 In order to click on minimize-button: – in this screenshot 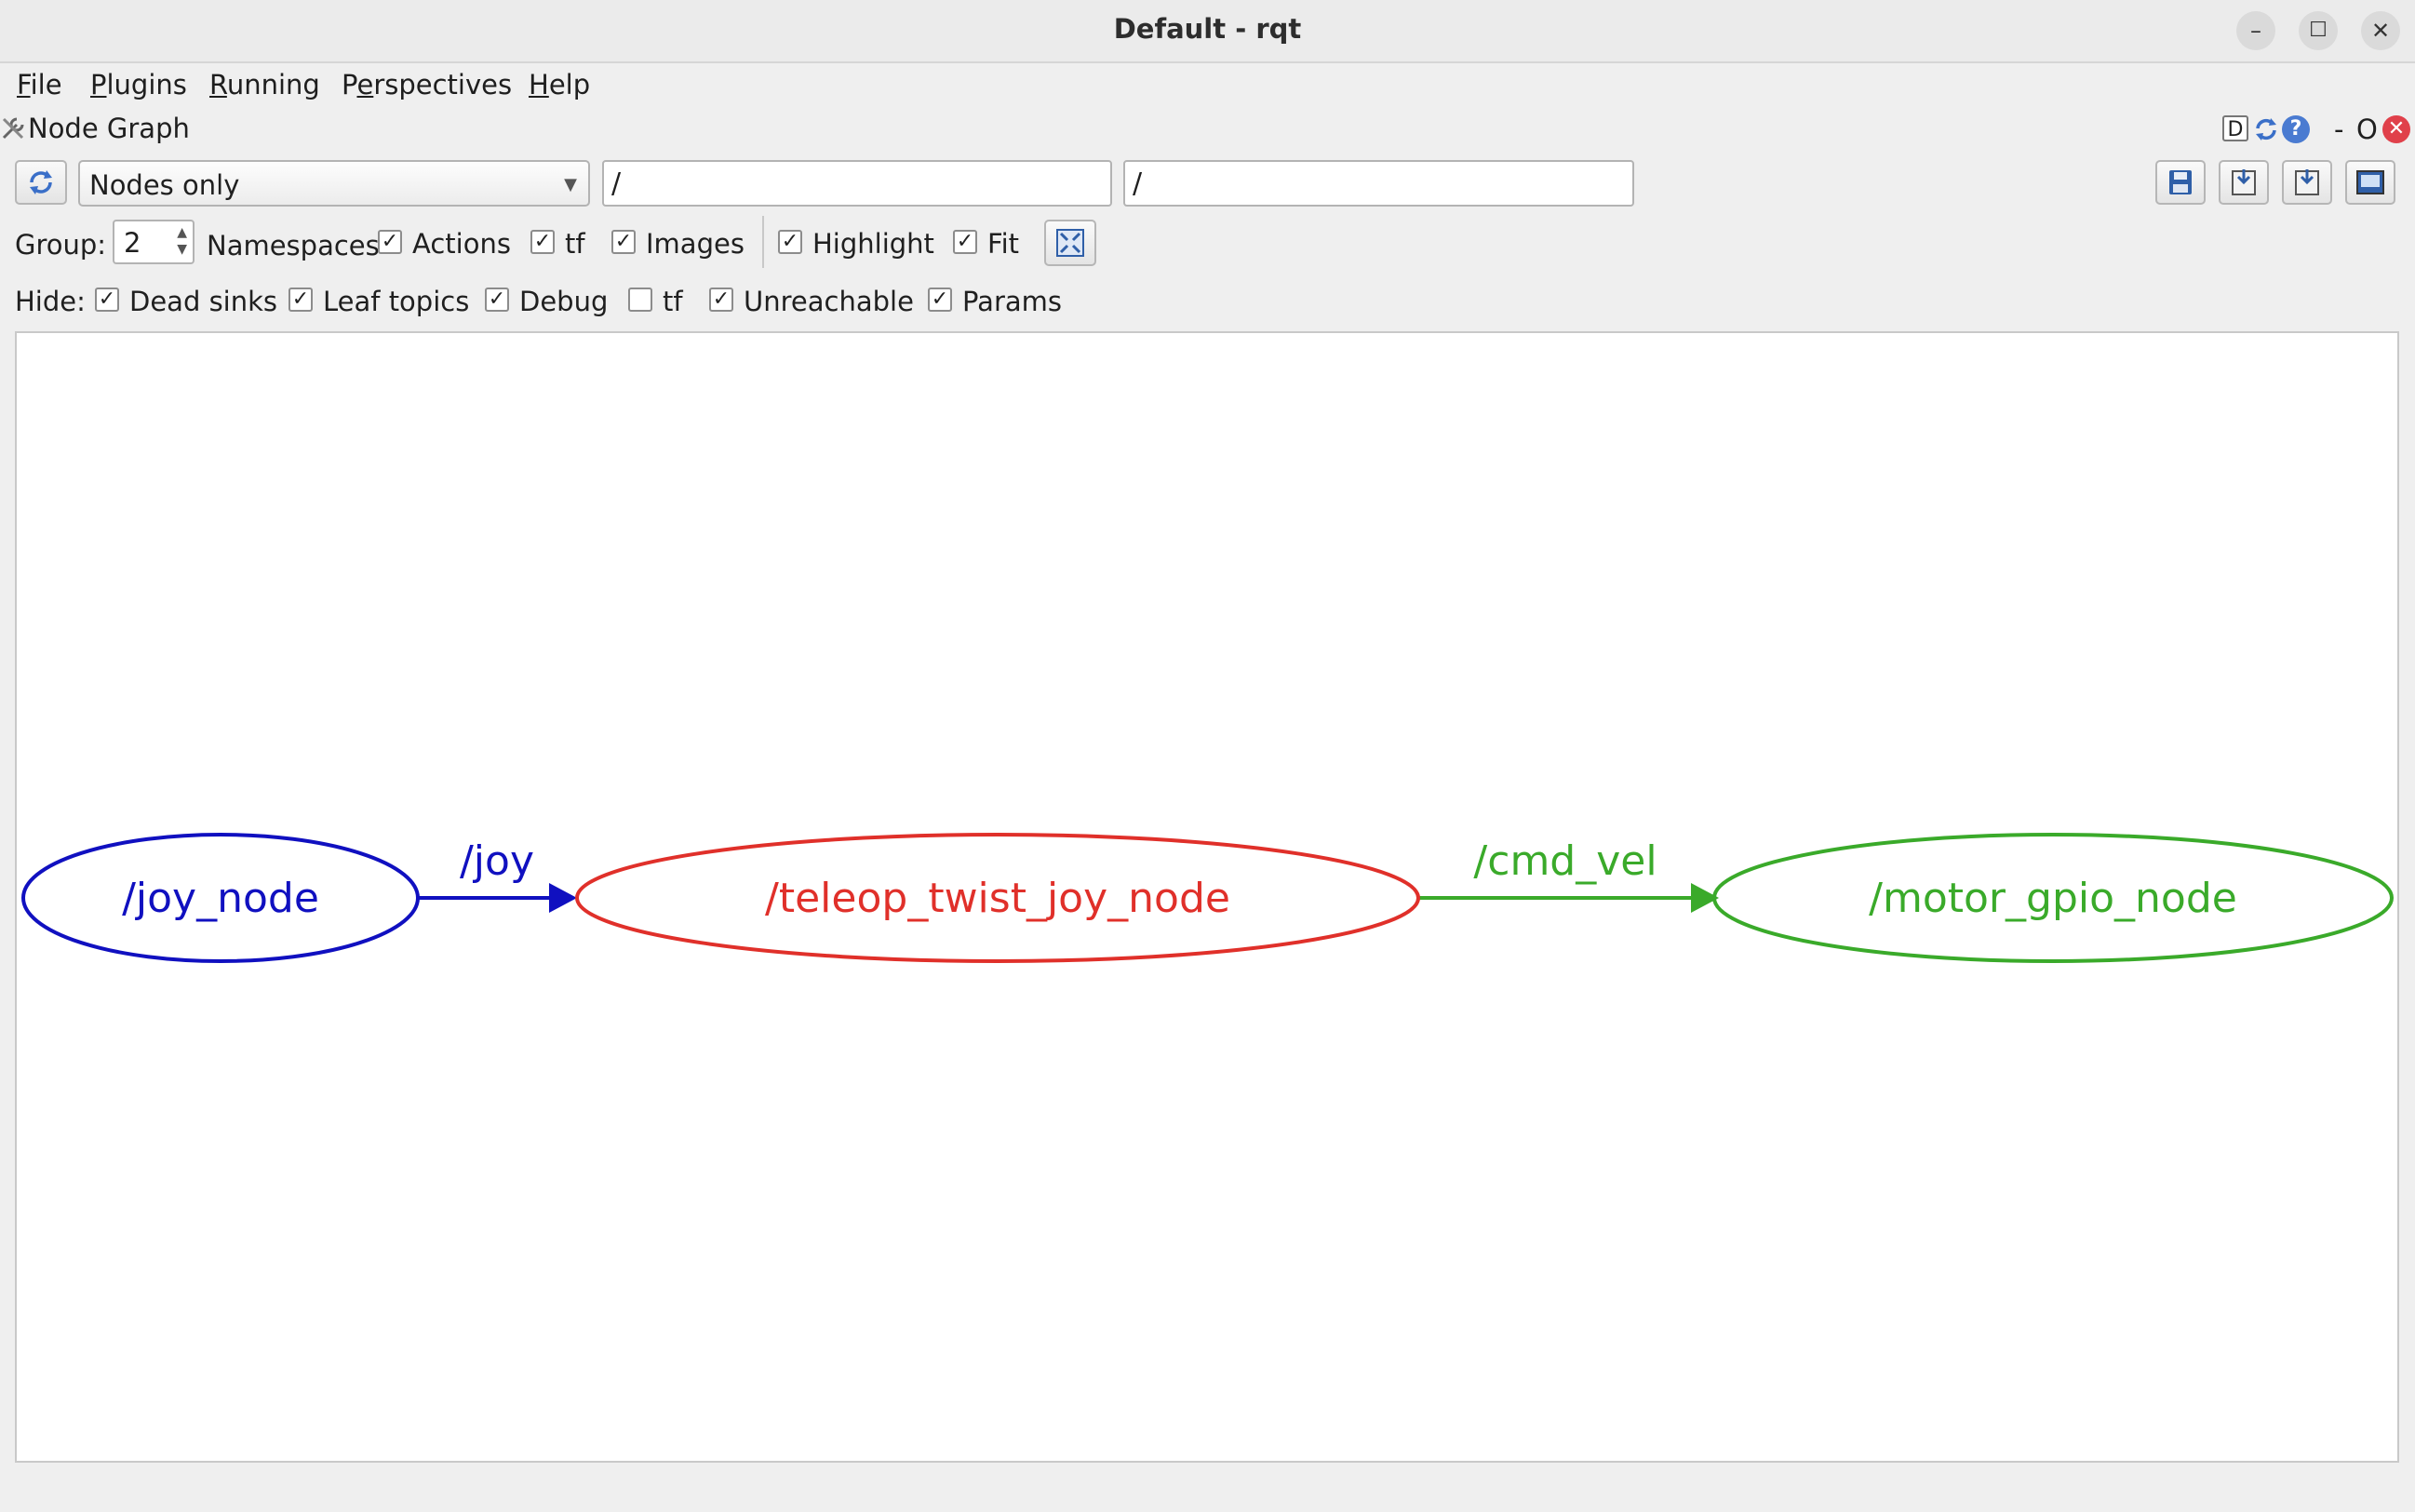, I will do `click(2255, 30)`.